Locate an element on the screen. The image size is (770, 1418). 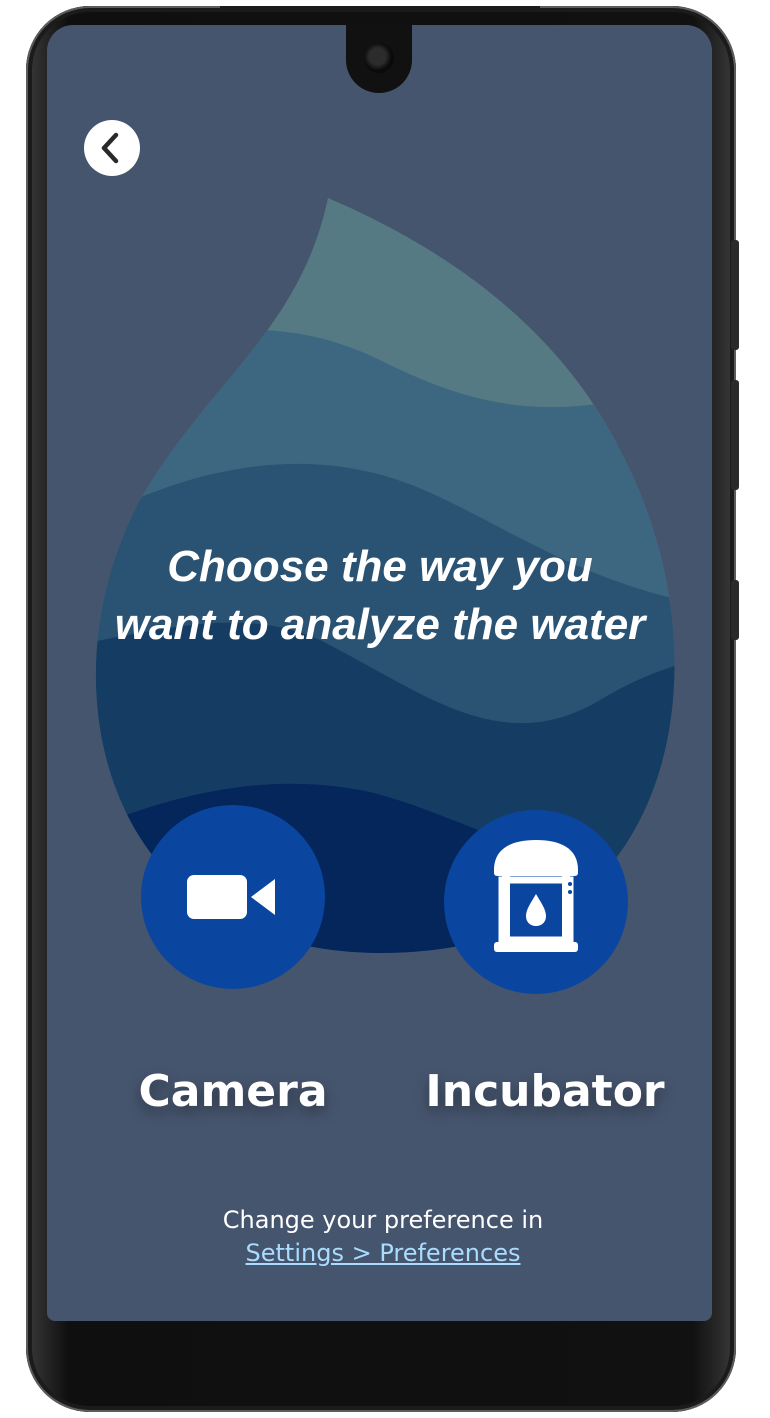
back-button is located at coordinates (112, 148).